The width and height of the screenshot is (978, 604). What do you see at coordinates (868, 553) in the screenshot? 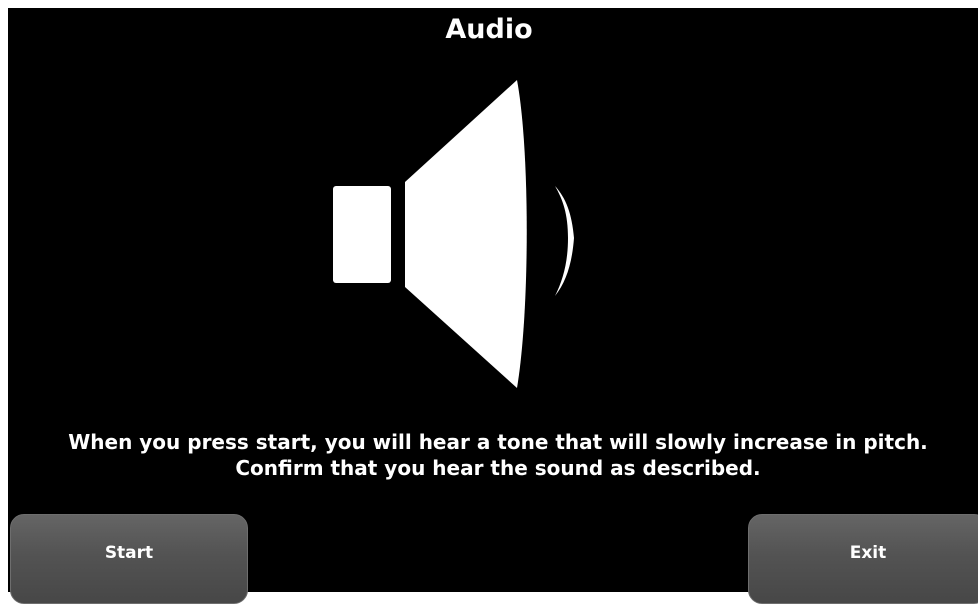
I see `exit-button-label: Exit` at bounding box center [868, 553].